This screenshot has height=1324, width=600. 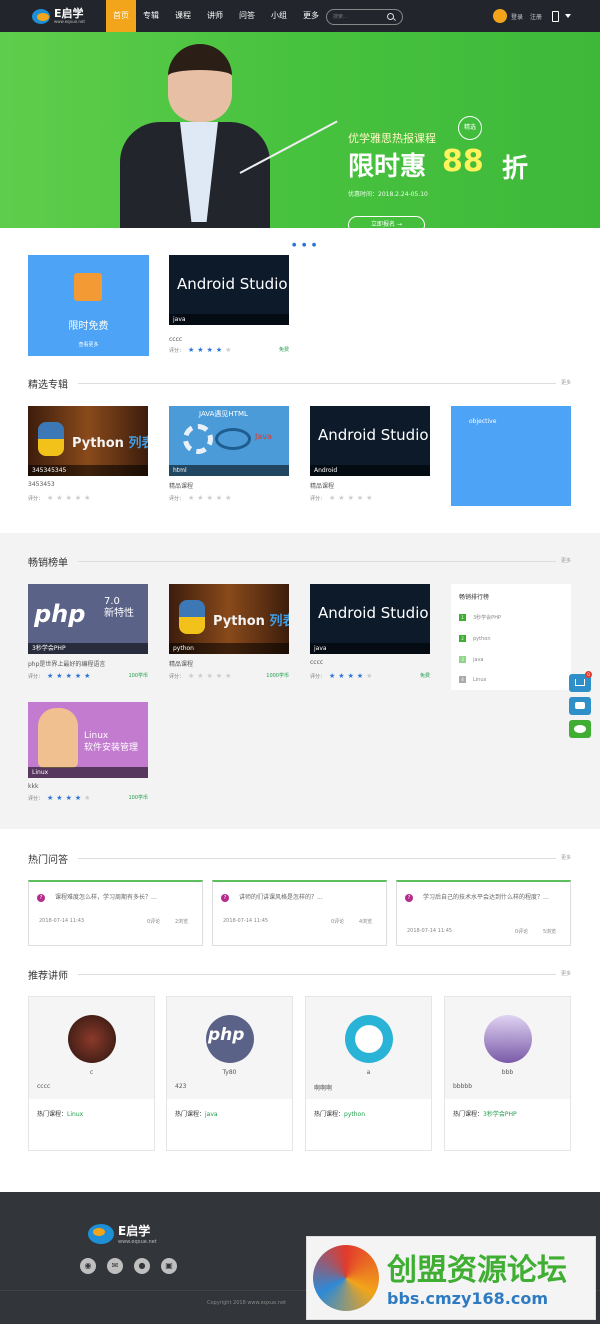 What do you see at coordinates (317, 662) in the screenshot?
I see `course-title: cccc` at bounding box center [317, 662].